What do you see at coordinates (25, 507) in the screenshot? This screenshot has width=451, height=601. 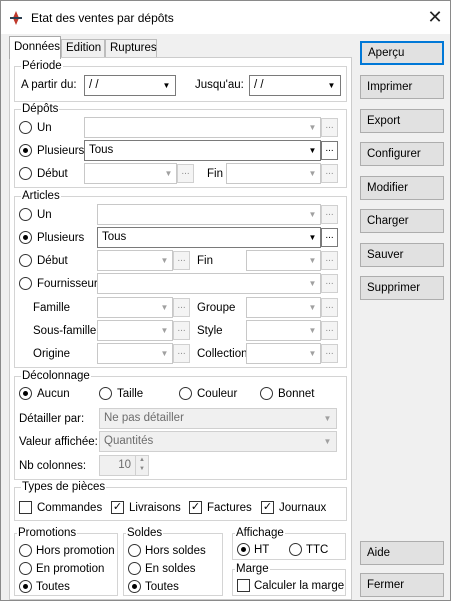 I see `commandes-checkbox` at bounding box center [25, 507].